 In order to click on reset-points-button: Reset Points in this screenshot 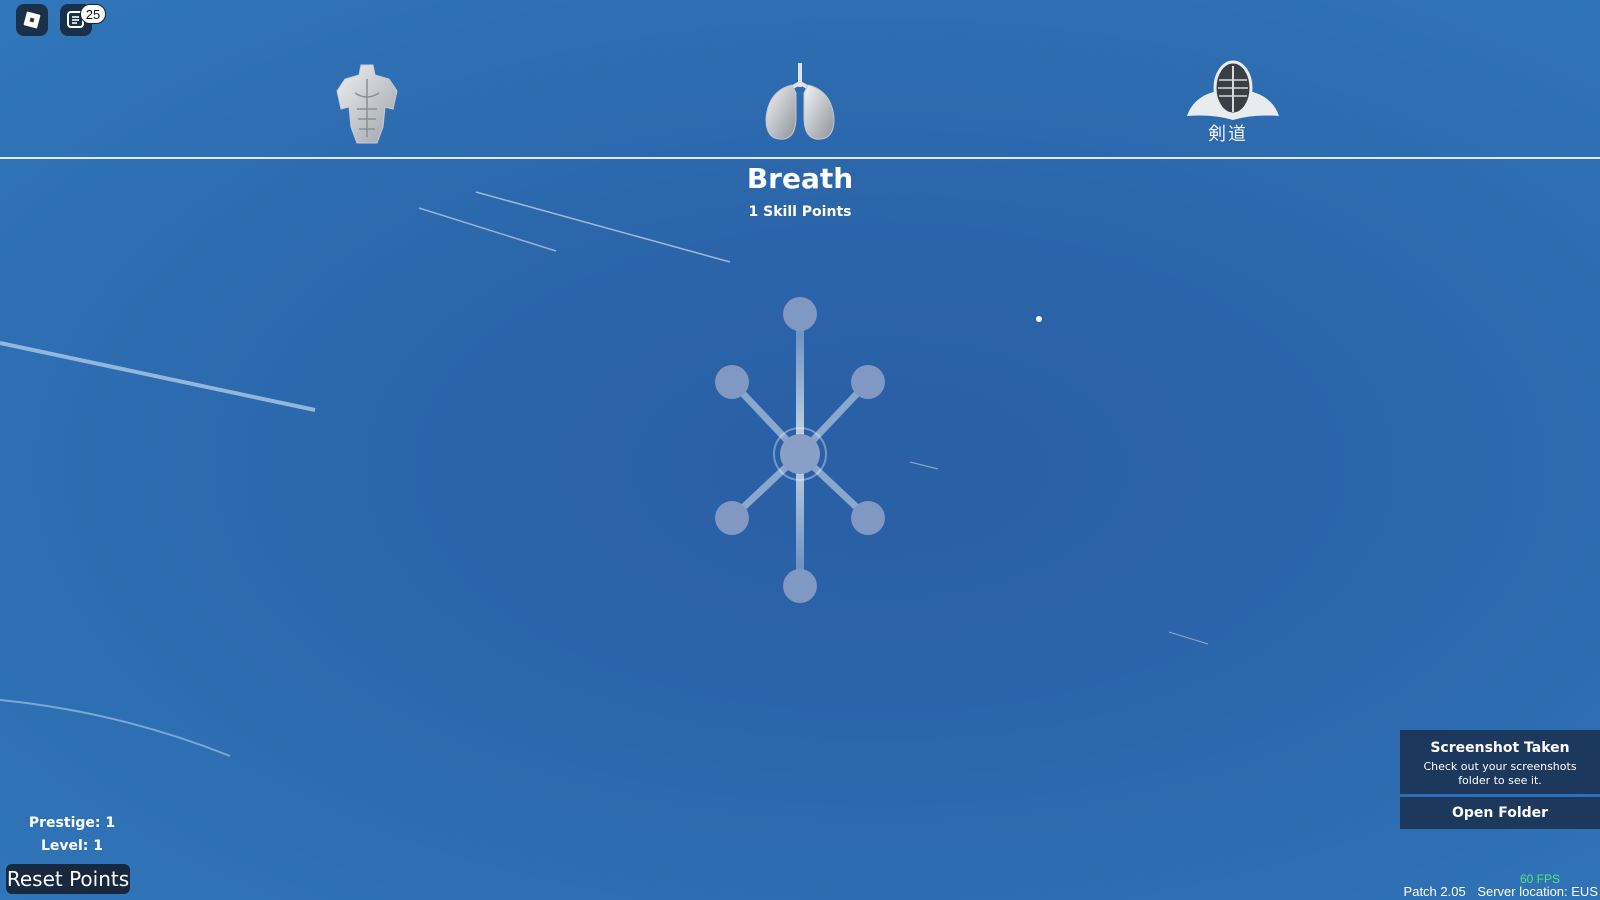, I will do `click(68, 879)`.